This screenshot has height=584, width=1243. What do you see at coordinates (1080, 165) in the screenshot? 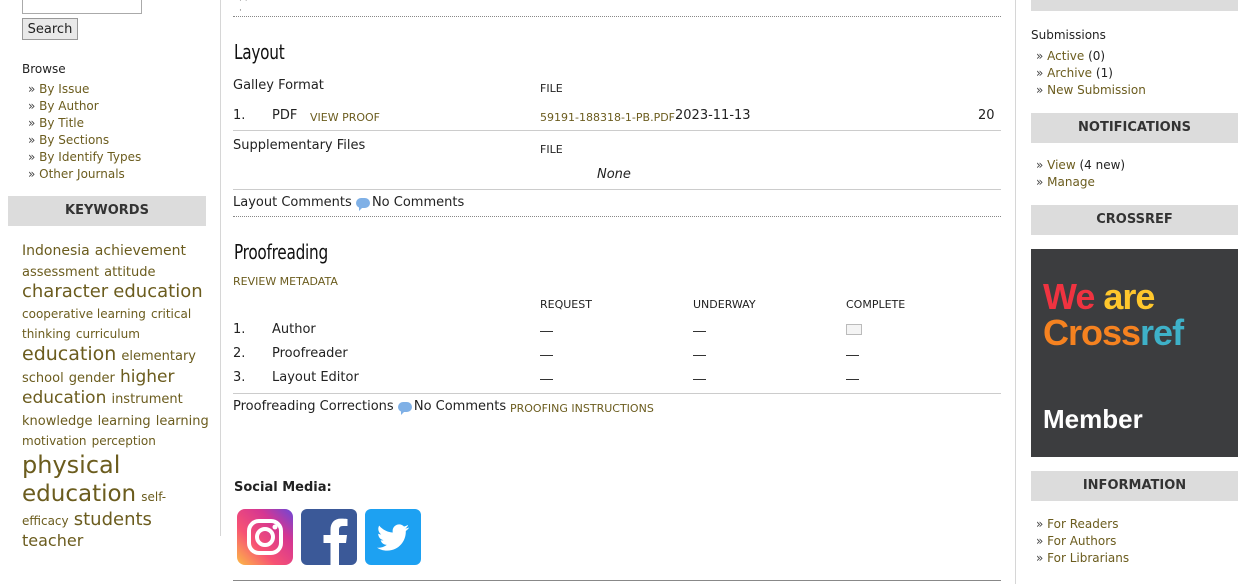
I see `notifications-view: View (4 new)` at bounding box center [1080, 165].